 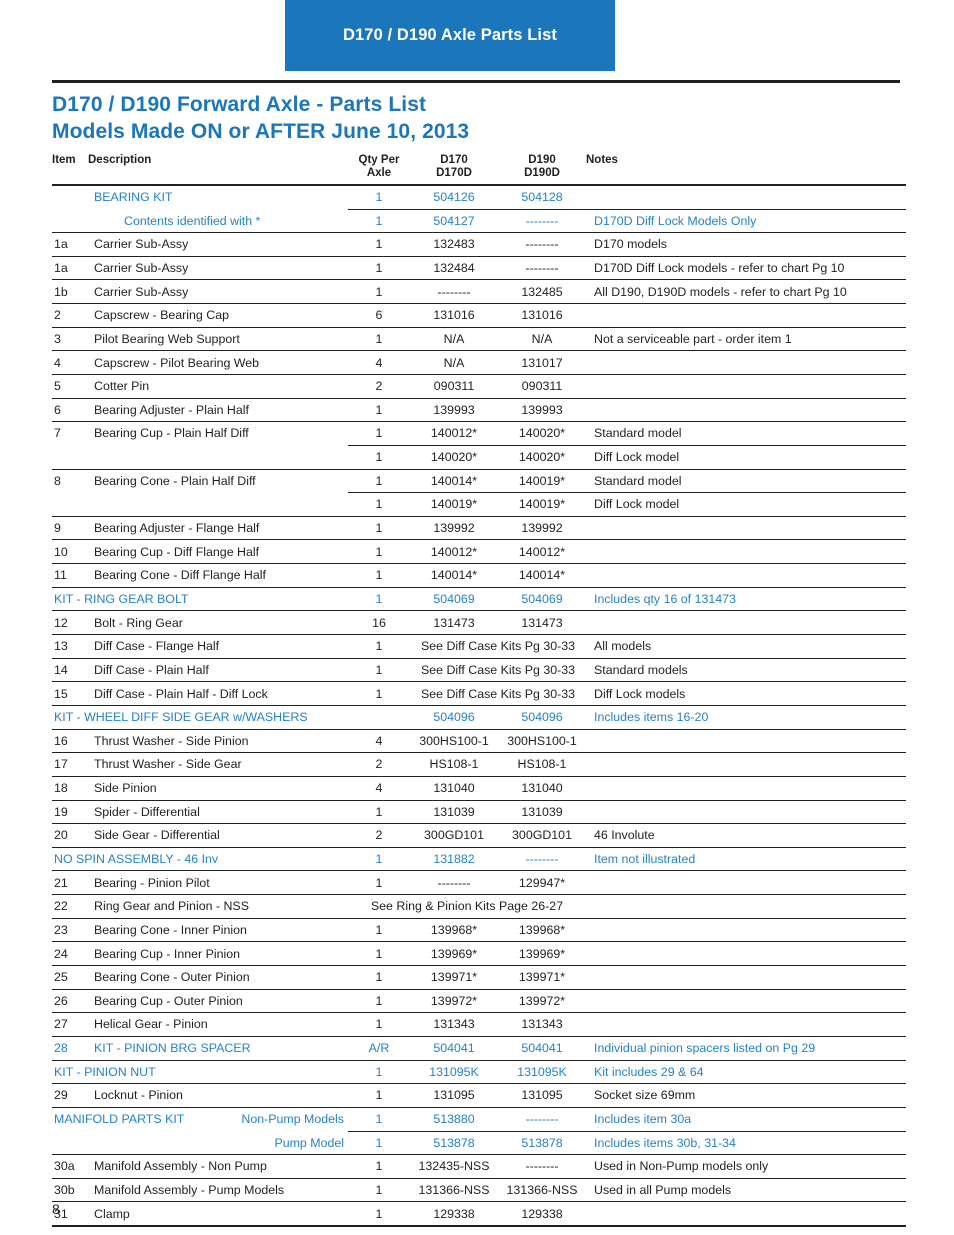 I want to click on cell-d190-part-number: 513878, so click(x=542, y=1143).